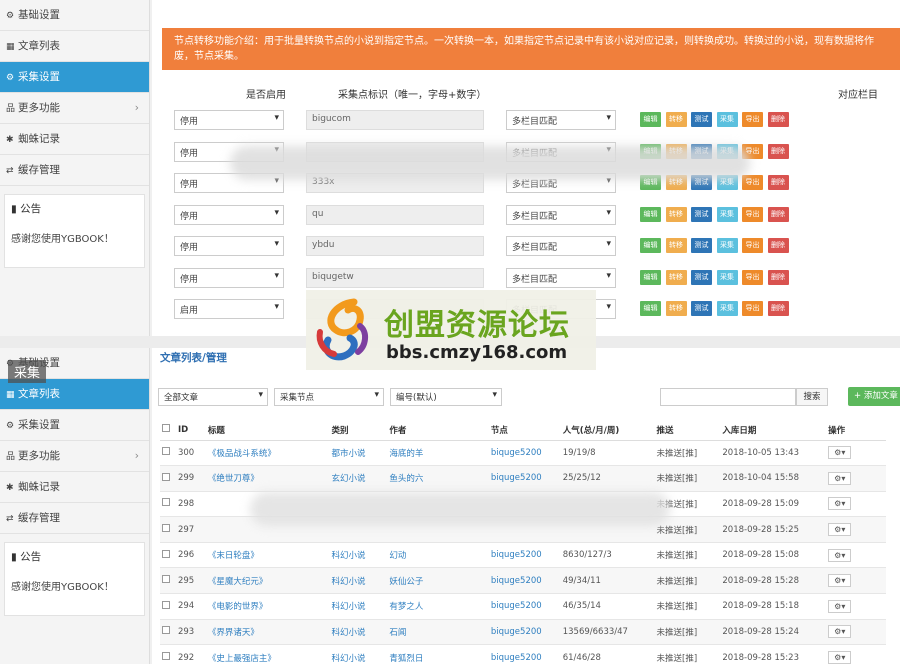  I want to click on node-ident-input: bigucom, so click(395, 120).